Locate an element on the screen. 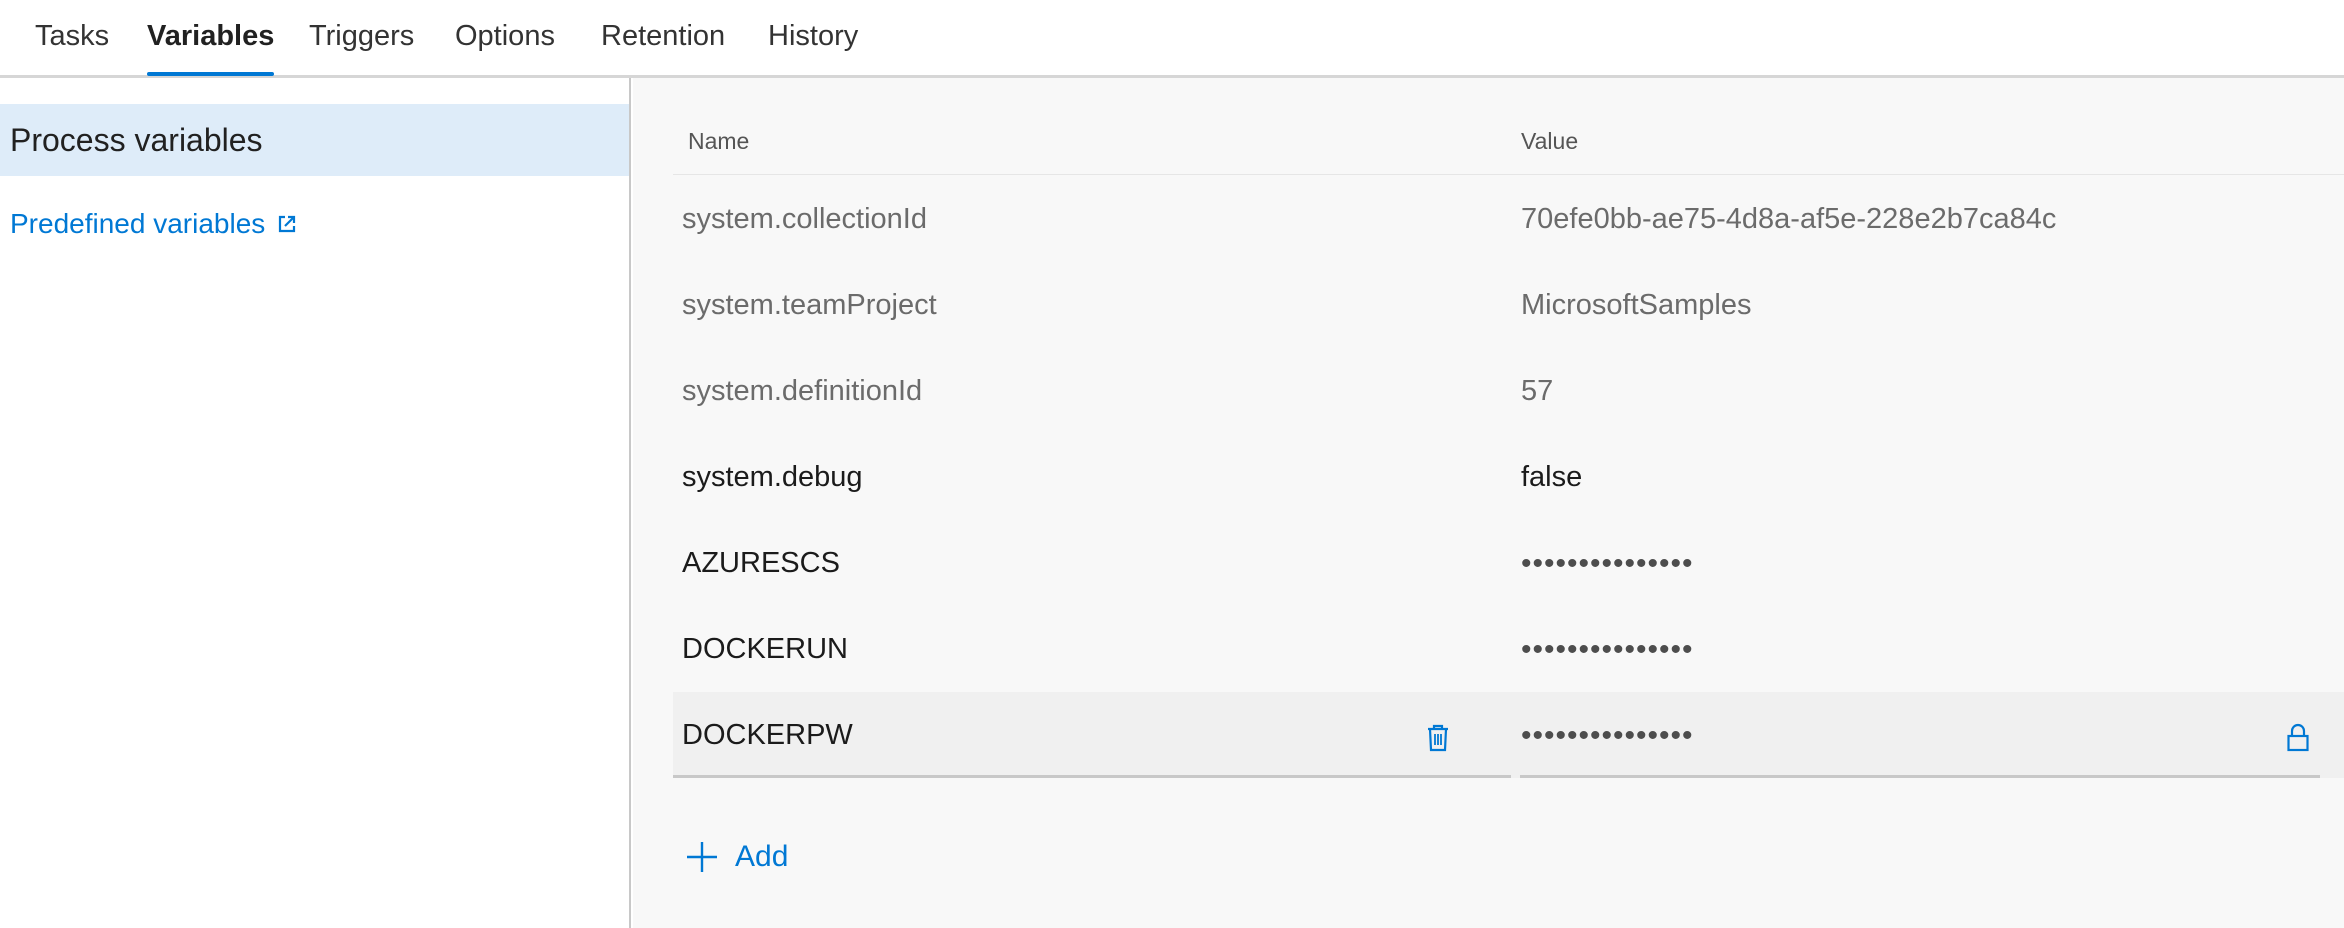 This screenshot has height=928, width=2344. variable-row: system.teamProject MicrosoftSamples is located at coordinates (1508, 305).